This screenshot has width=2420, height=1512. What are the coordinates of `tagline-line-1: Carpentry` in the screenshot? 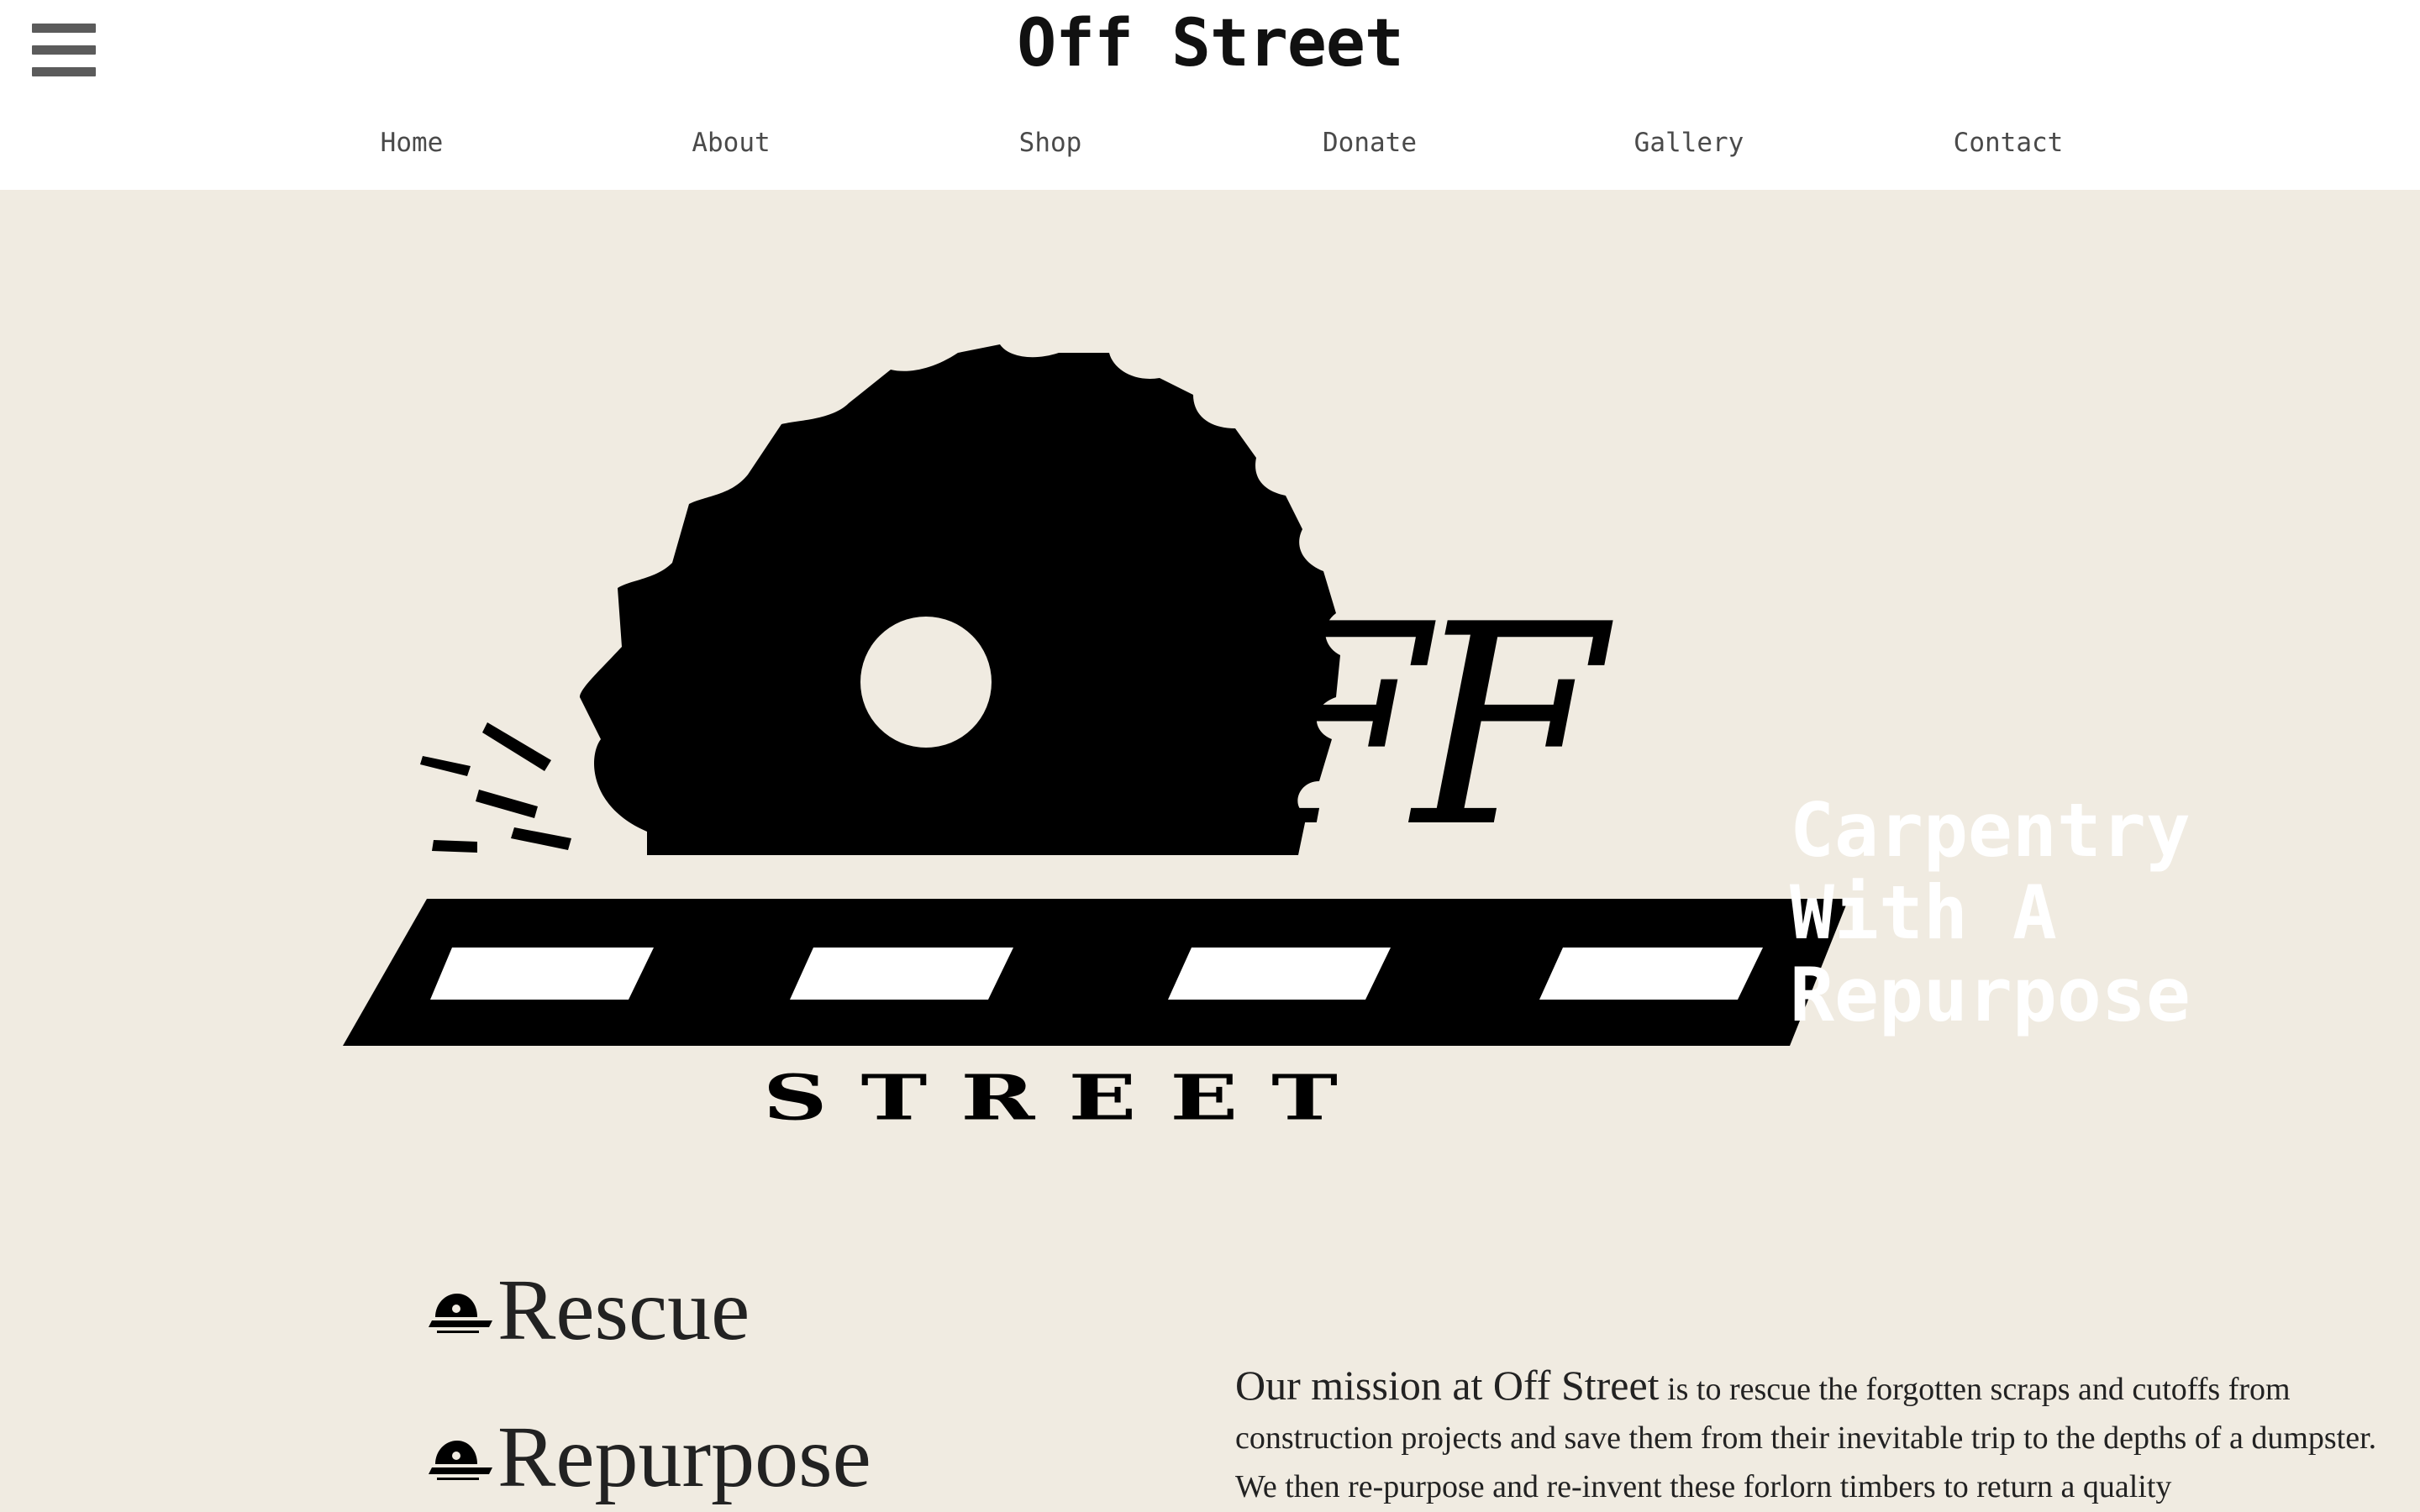 It's located at (1990, 830).